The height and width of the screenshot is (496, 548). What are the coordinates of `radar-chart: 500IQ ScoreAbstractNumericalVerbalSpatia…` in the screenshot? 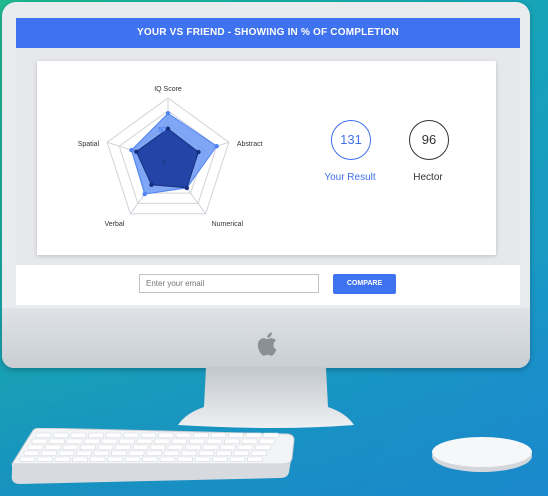 It's located at (170, 157).